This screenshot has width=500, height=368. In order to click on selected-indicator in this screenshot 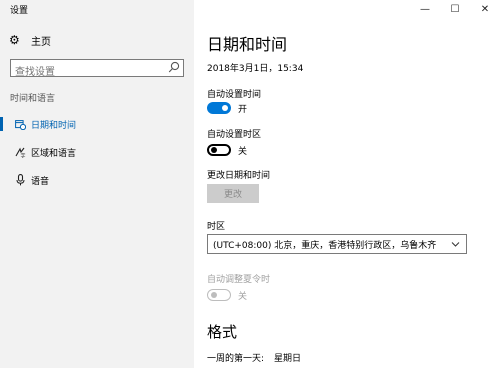, I will do `click(1, 124)`.